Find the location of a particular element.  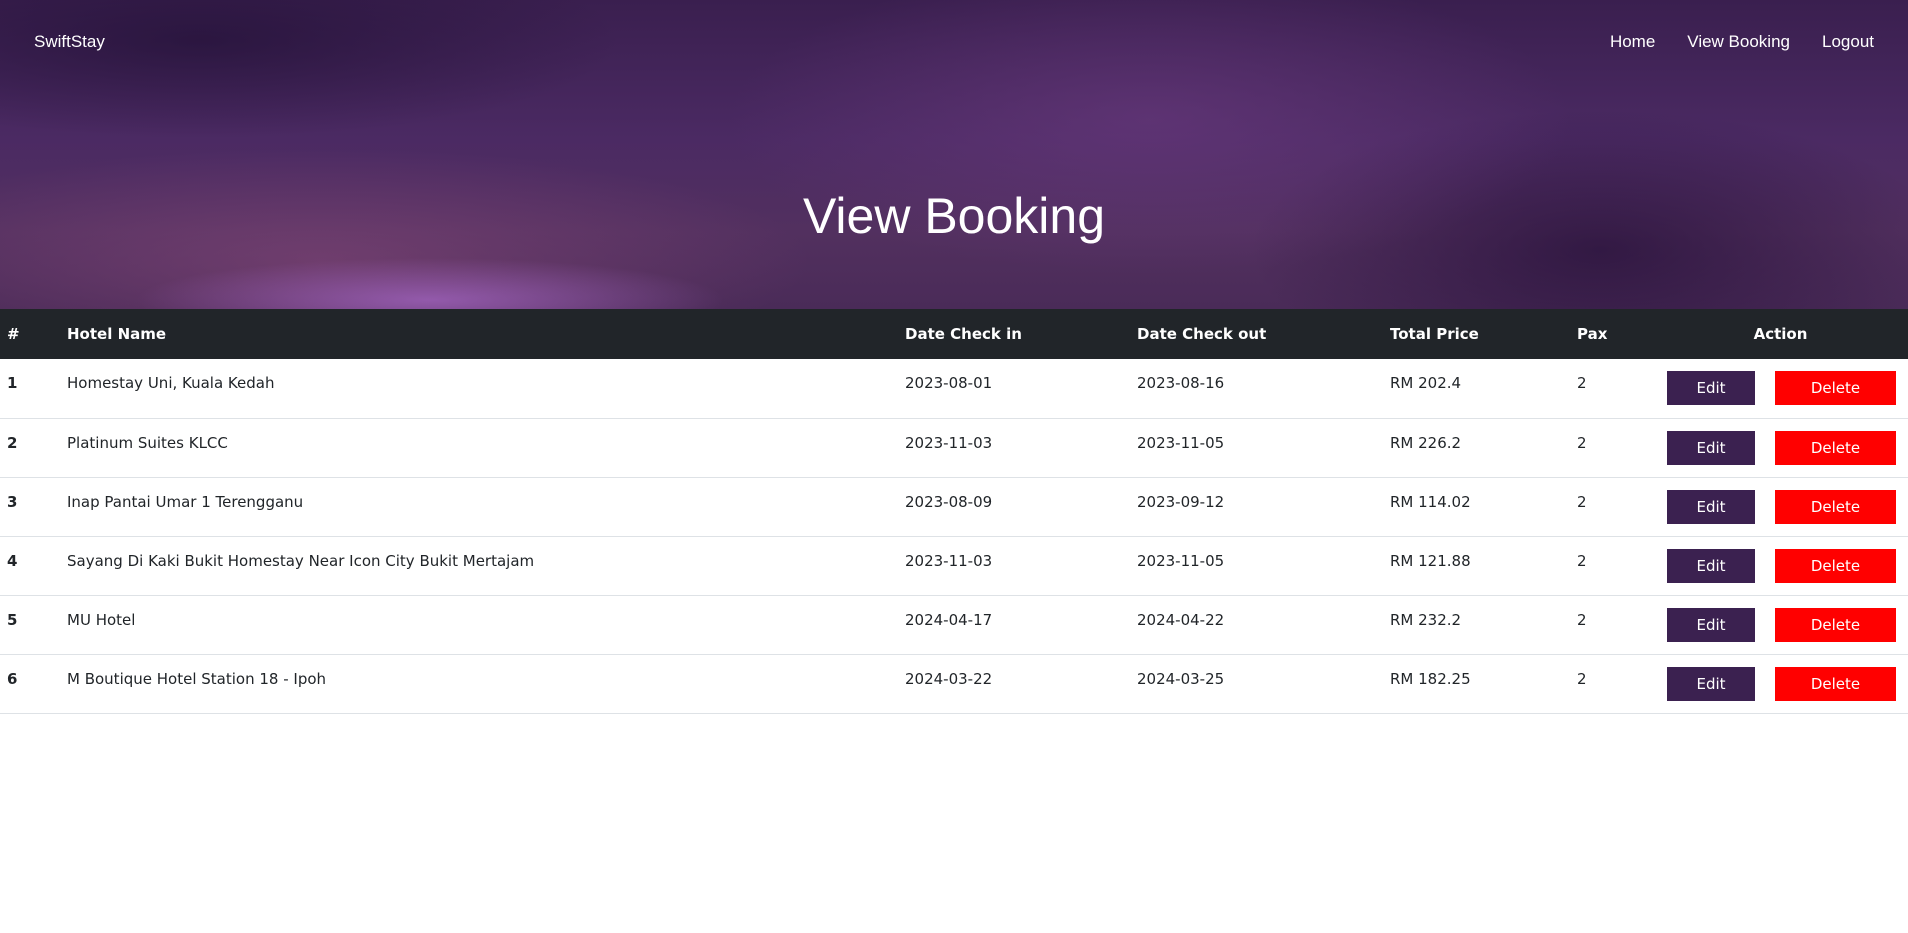

row-number: 4 is located at coordinates (30, 566).